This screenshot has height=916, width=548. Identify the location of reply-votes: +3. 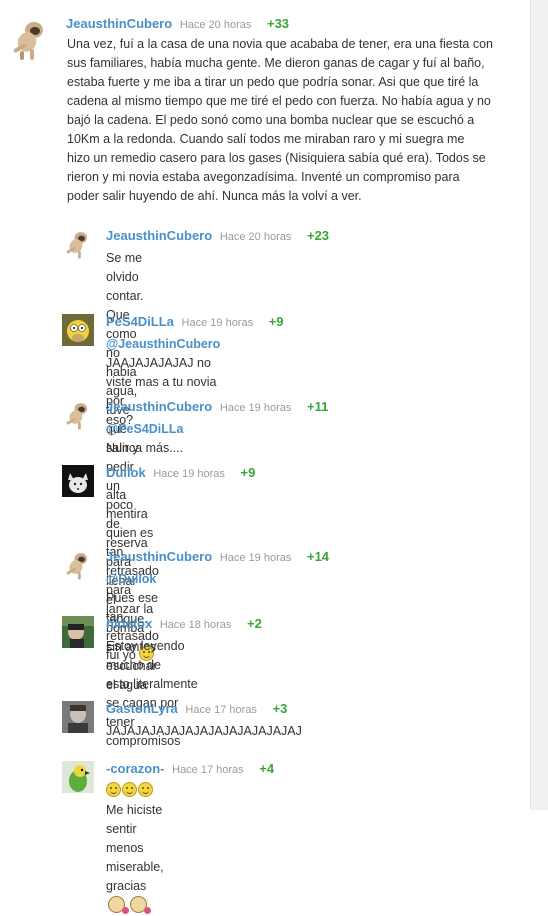
(280, 708).